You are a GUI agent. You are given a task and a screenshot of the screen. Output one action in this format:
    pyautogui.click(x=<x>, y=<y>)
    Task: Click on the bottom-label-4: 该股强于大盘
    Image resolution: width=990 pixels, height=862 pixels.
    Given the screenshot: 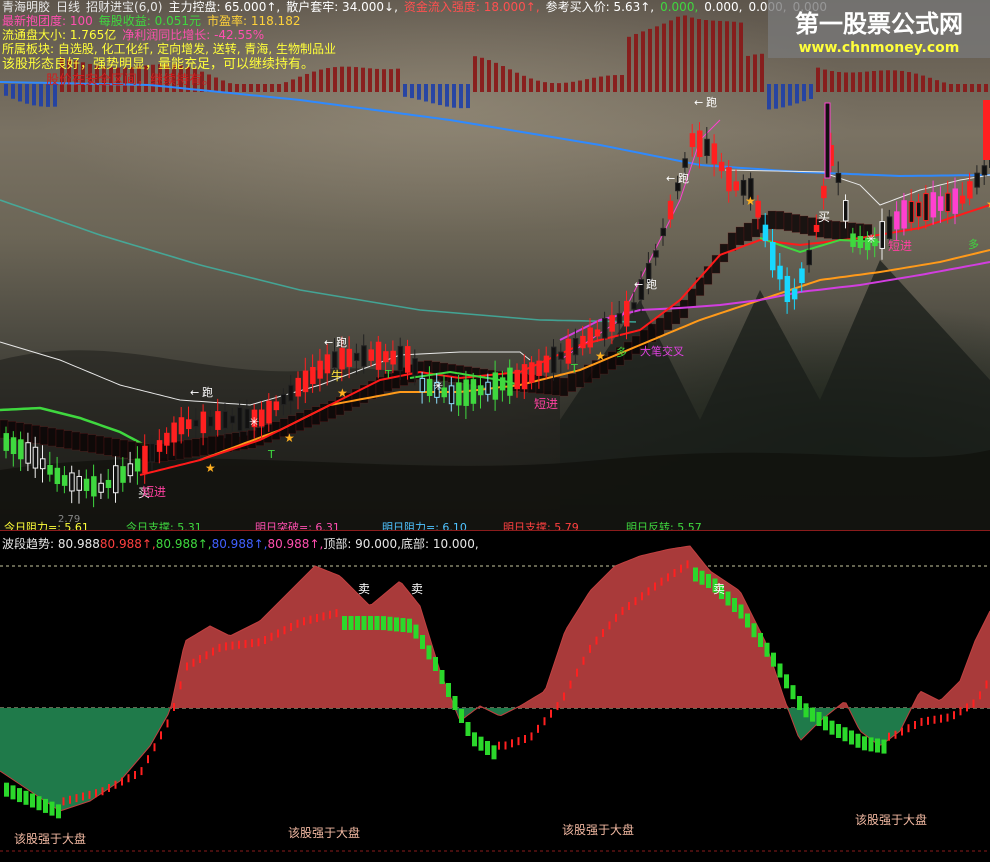 What is the action you would take?
    pyautogui.click(x=891, y=820)
    